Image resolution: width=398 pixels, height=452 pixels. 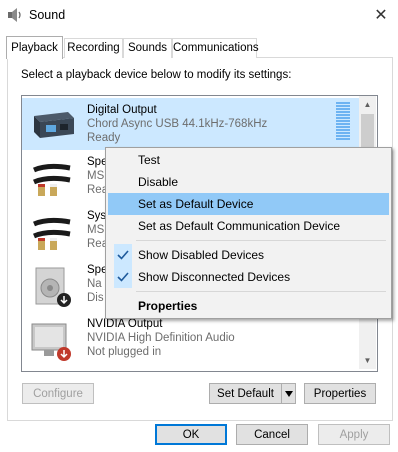 I want to click on close-button: ✕, so click(x=381, y=15).